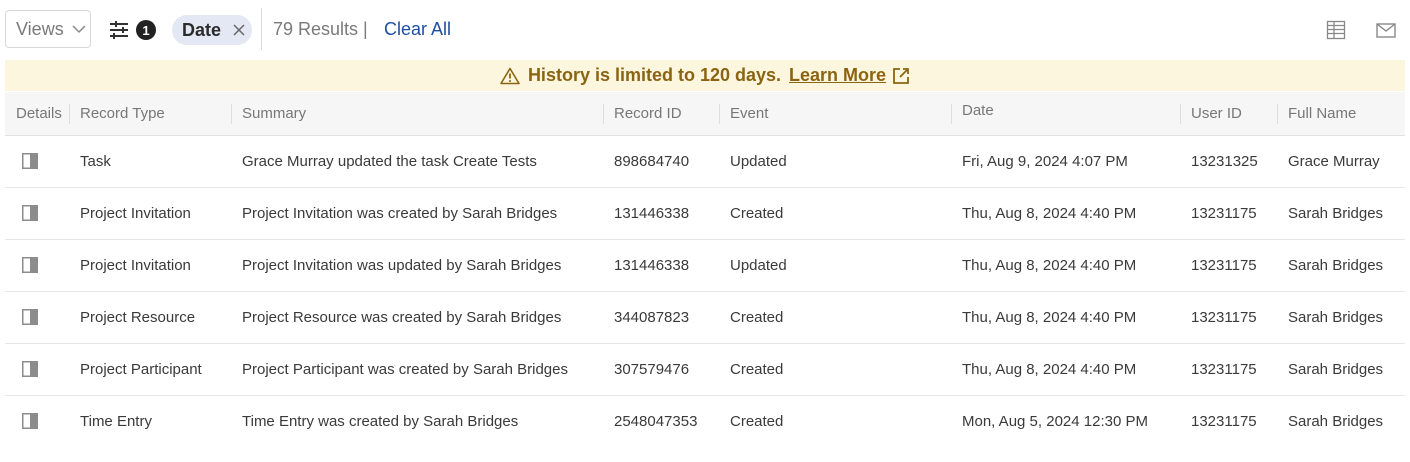 Image resolution: width=1410 pixels, height=462 pixels. What do you see at coordinates (146, 30) in the screenshot?
I see `filter-count-badge: 1` at bounding box center [146, 30].